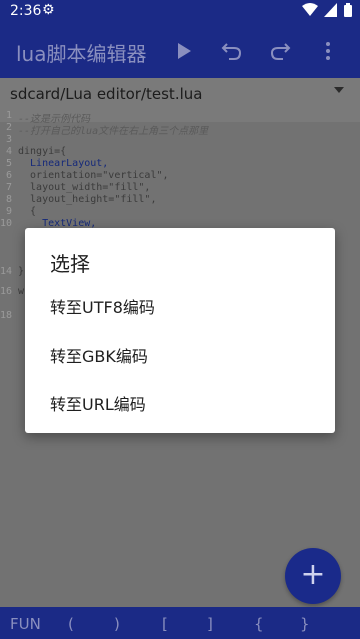 The height and width of the screenshot is (639, 360). I want to click on code-line: 7 layout_width="fill",, so click(78, 187).